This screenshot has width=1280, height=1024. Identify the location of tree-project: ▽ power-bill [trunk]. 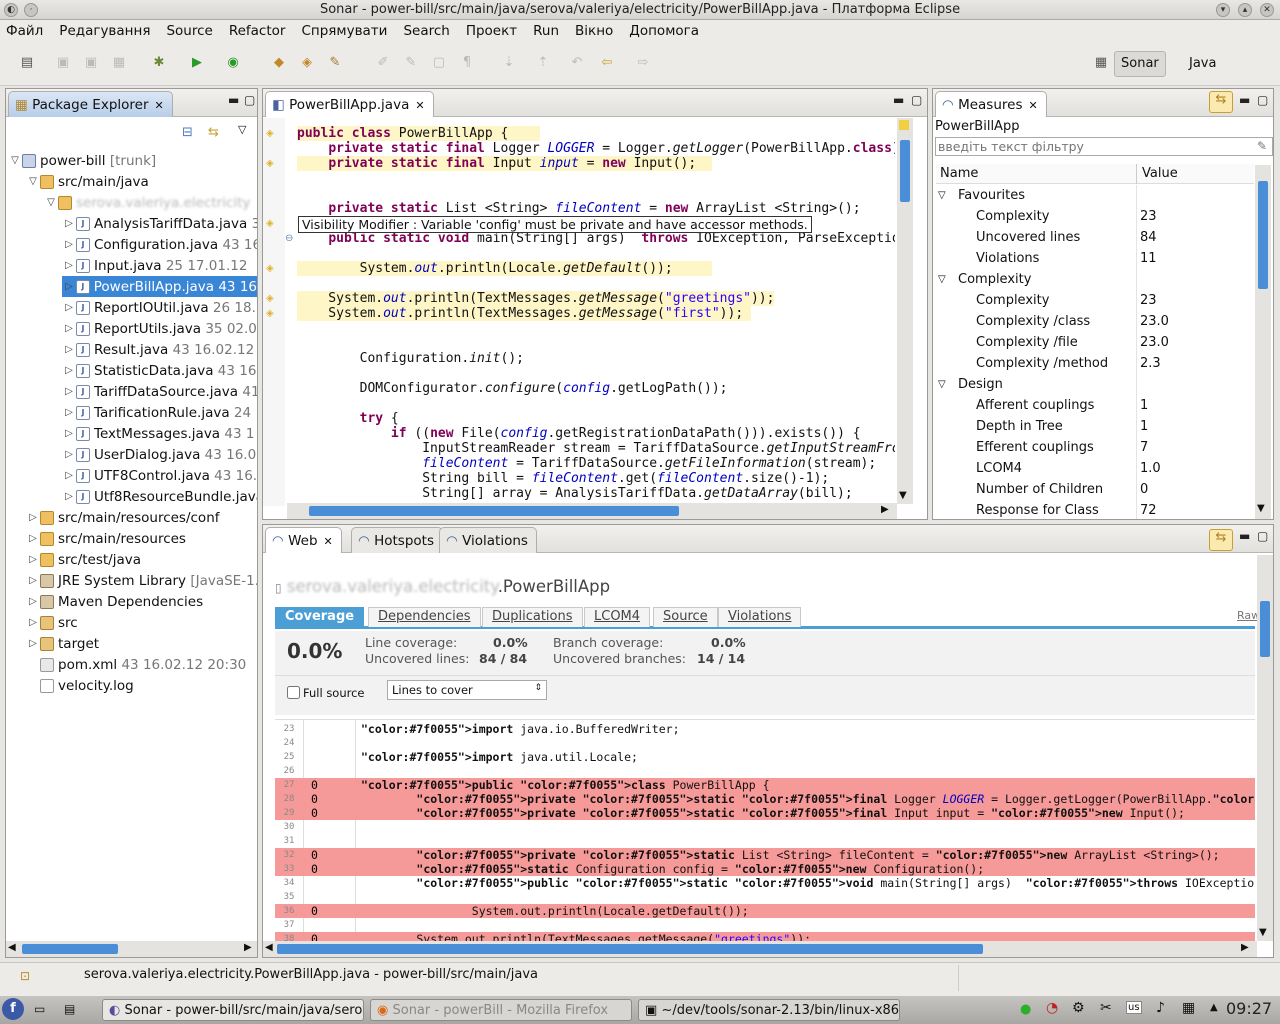
(82, 160).